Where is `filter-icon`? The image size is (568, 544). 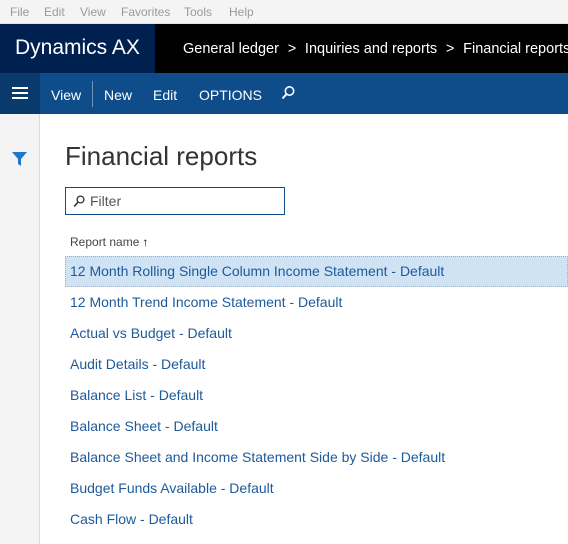 filter-icon is located at coordinates (19, 159).